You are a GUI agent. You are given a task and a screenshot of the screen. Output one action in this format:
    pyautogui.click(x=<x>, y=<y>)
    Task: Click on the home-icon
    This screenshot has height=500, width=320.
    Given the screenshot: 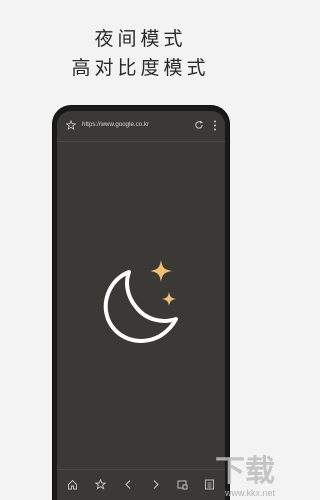 What is the action you would take?
    pyautogui.click(x=72, y=484)
    